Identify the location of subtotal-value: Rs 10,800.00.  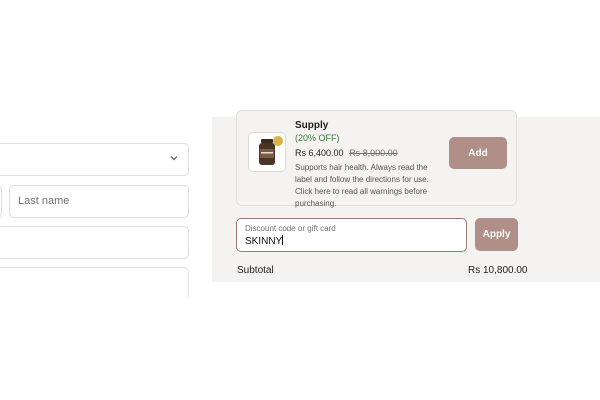
(498, 270).